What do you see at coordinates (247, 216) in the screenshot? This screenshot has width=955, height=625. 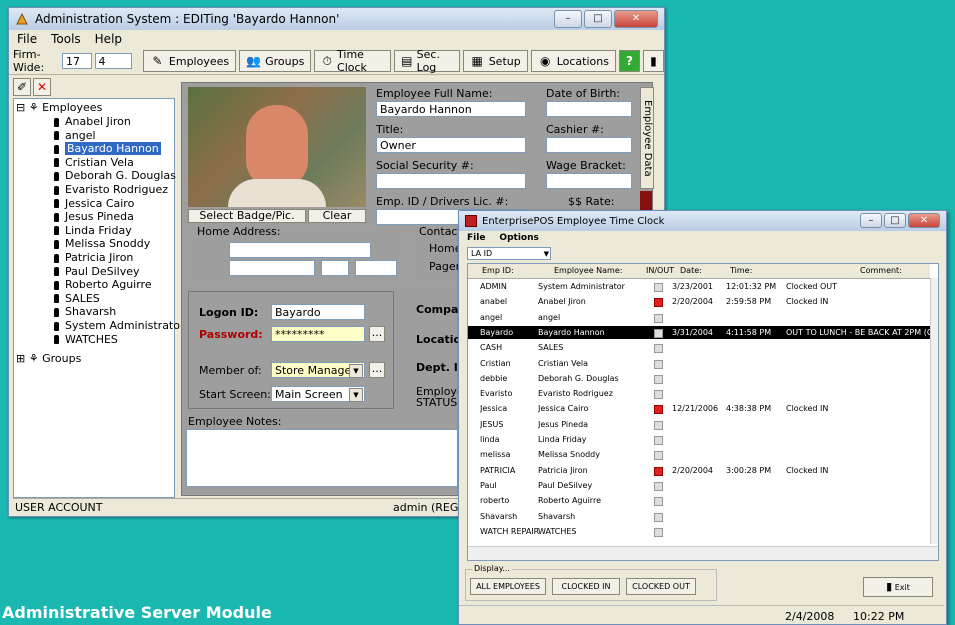 I see `select-badge-button: Select Badge/Pic.` at bounding box center [247, 216].